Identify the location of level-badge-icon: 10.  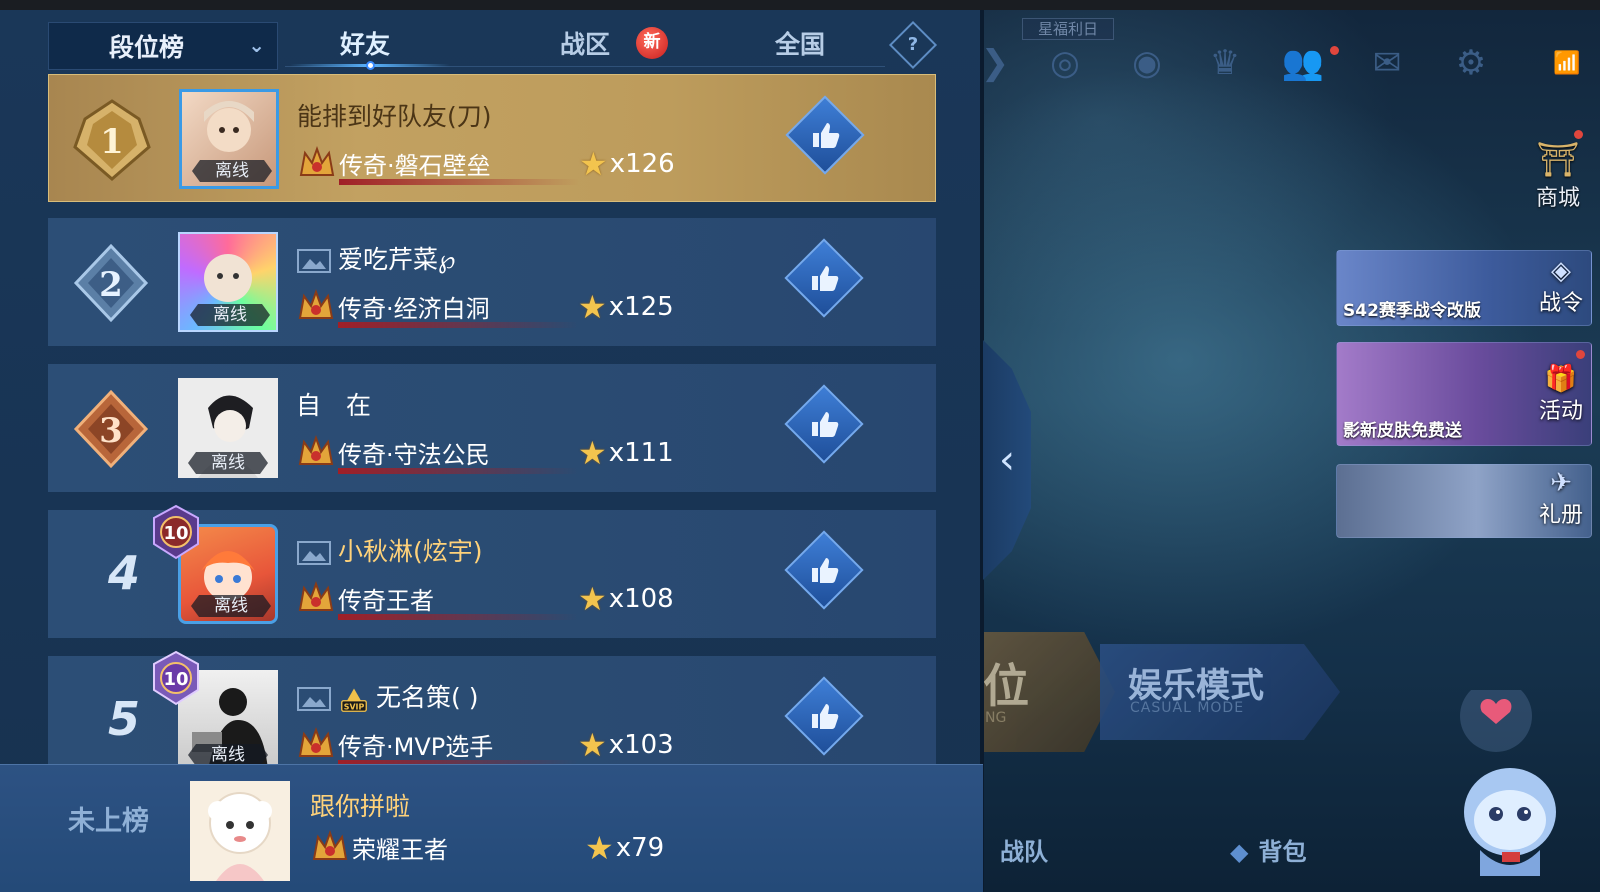
(176, 532).